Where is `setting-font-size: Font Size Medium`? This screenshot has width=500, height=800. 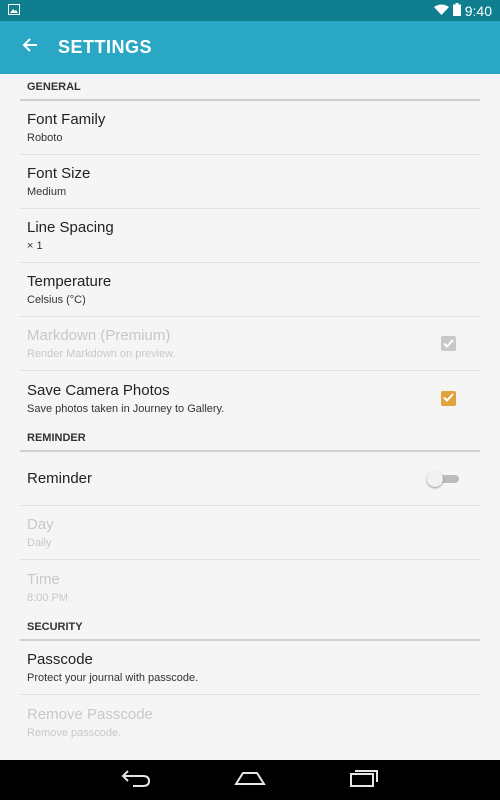
setting-font-size: Font Size Medium is located at coordinates (250, 182).